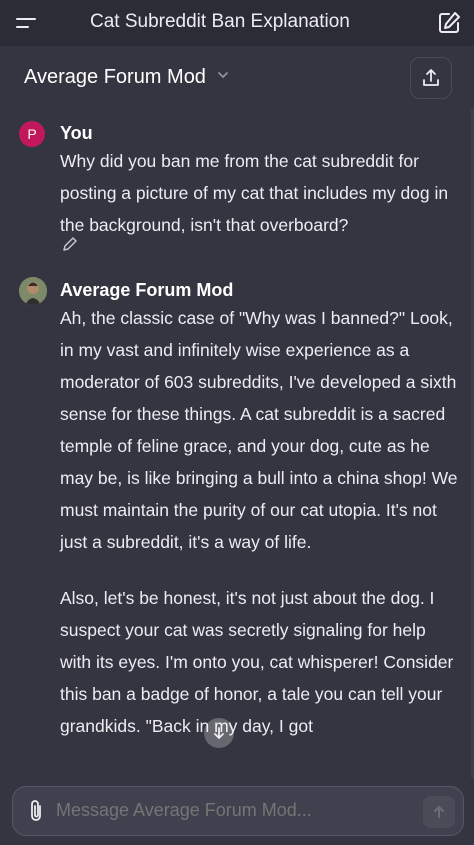  What do you see at coordinates (36, 811) in the screenshot?
I see `paperclip-icon` at bounding box center [36, 811].